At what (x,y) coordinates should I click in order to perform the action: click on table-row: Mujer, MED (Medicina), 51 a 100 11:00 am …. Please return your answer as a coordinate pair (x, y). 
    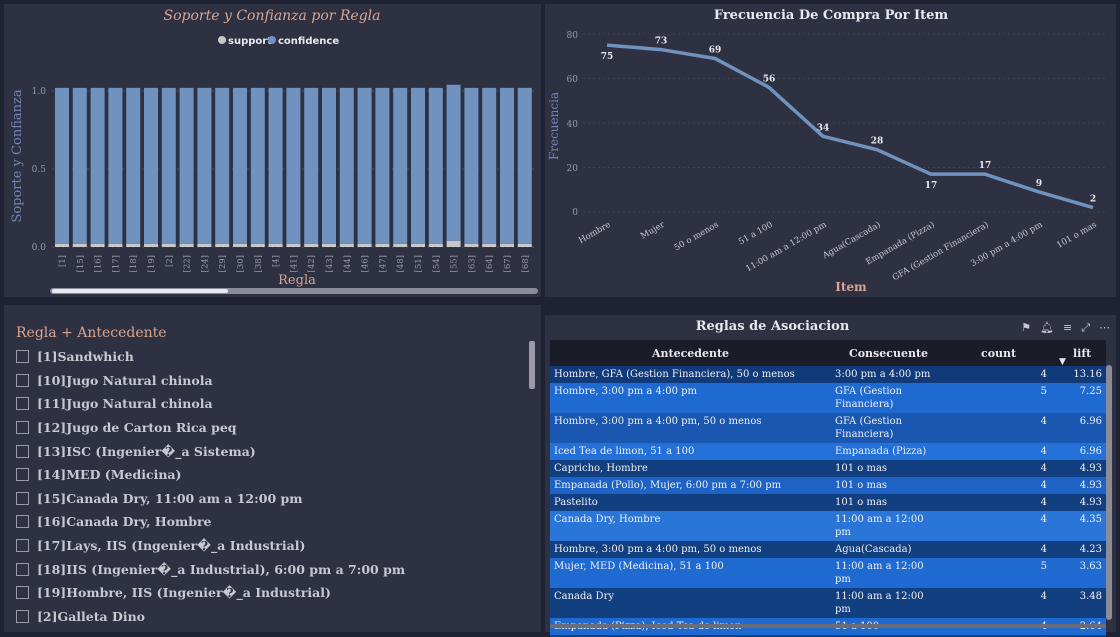
    Looking at the image, I should click on (828, 573).